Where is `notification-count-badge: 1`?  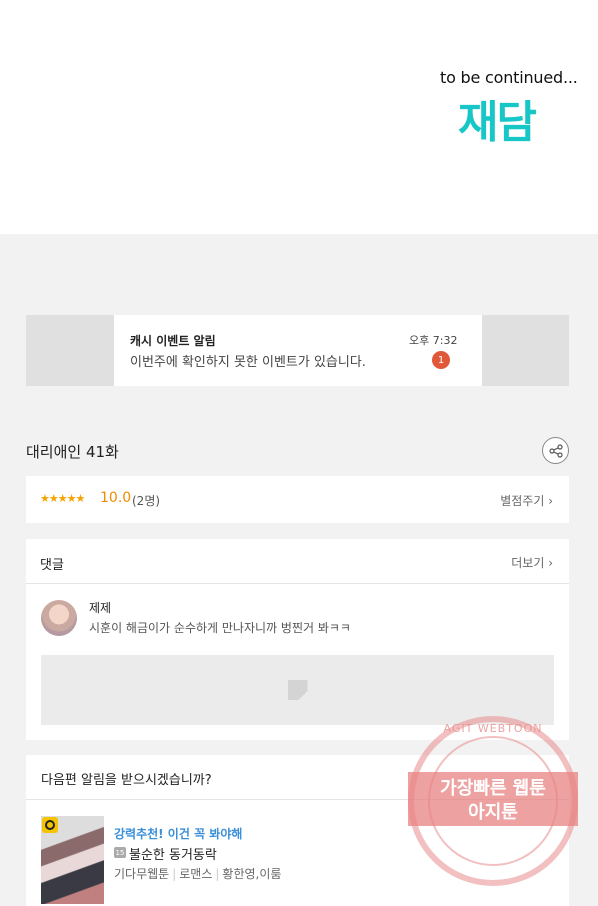
notification-count-badge: 1 is located at coordinates (441, 360).